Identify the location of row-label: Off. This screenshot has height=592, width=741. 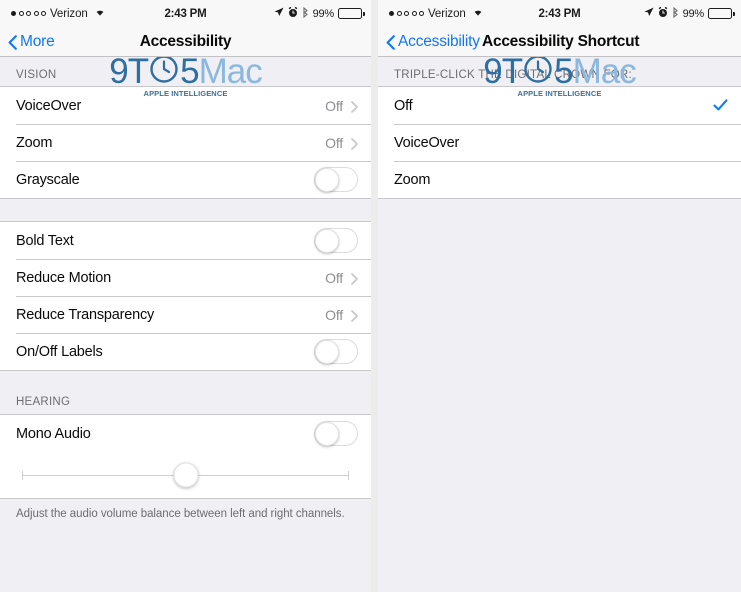
(403, 105).